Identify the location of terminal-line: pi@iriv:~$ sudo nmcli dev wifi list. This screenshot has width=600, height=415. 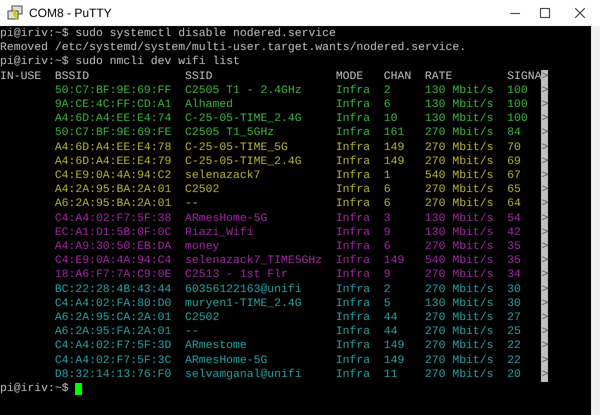
(120, 62).